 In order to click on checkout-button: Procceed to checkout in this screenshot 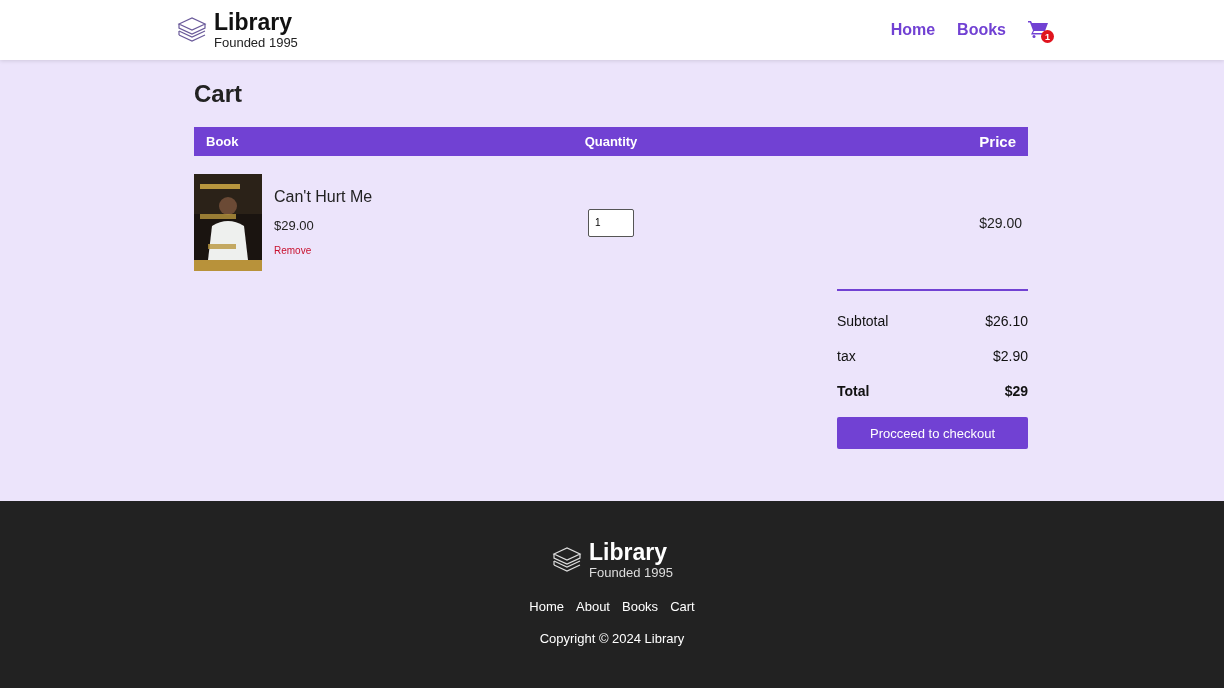, I will do `click(932, 433)`.